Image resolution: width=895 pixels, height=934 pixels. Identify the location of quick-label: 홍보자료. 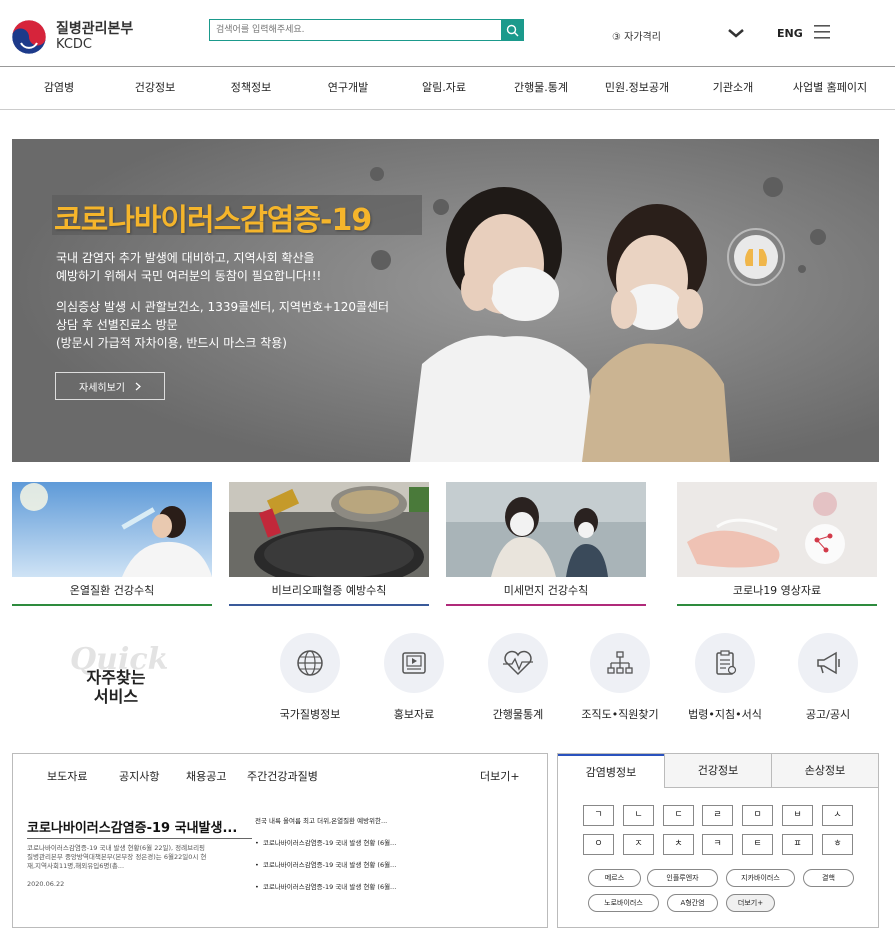
(414, 714).